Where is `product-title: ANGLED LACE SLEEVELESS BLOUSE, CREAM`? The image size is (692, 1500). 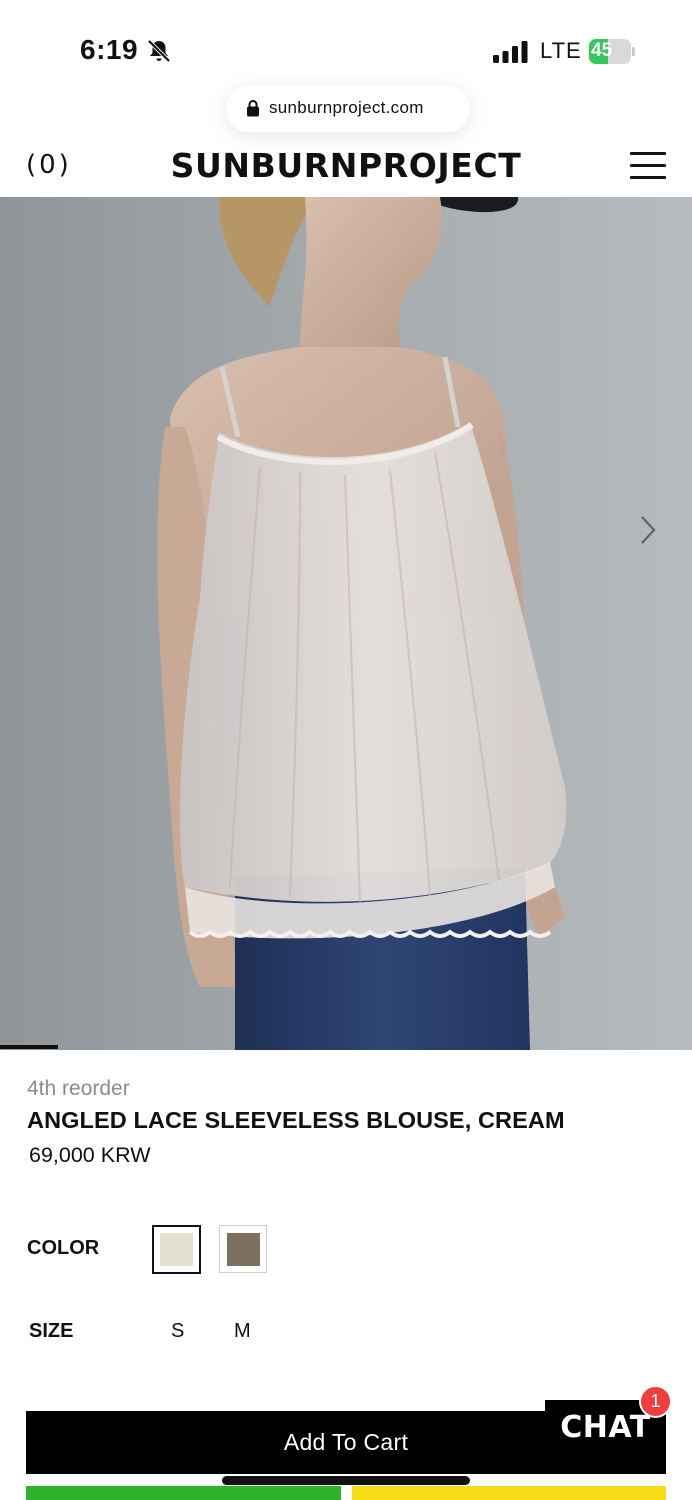 product-title: ANGLED LACE SLEEVELESS BLOUSE, CREAM is located at coordinates (296, 1120).